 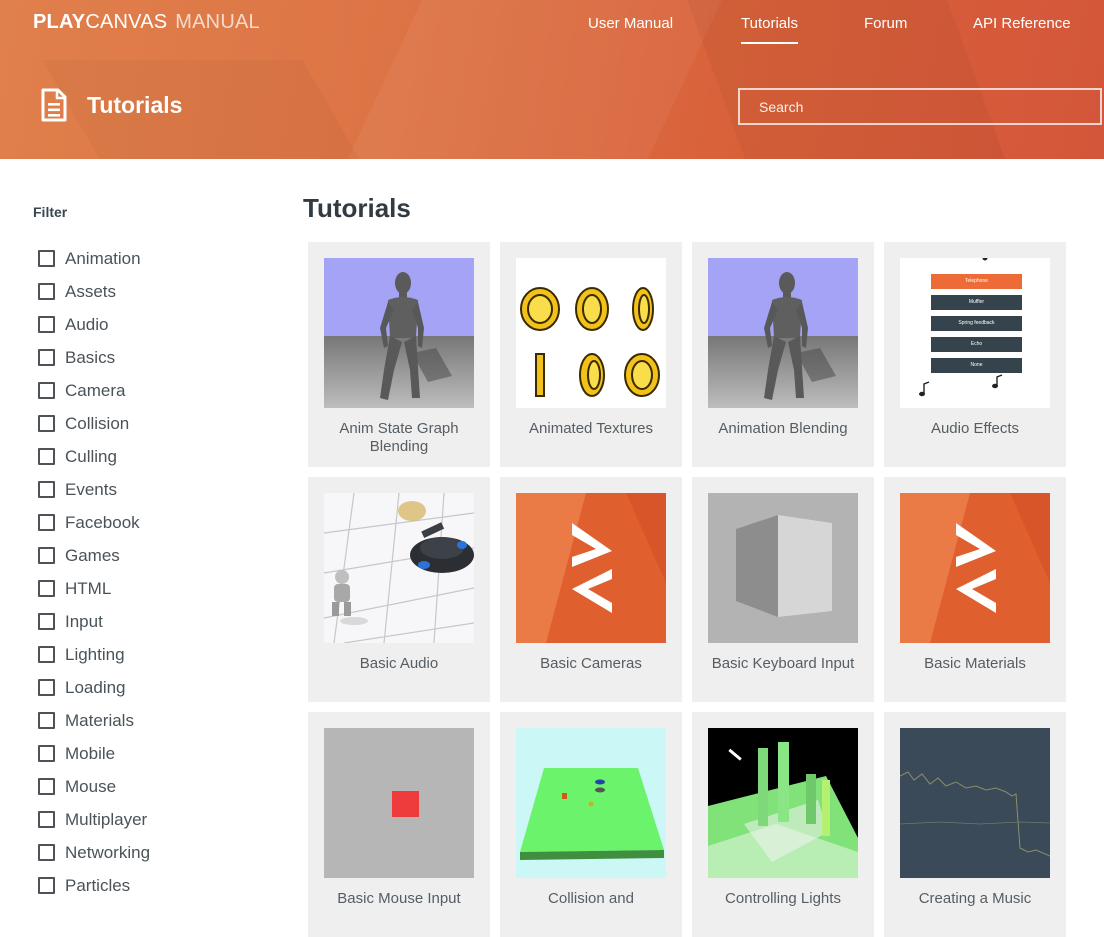 What do you see at coordinates (405, 804) in the screenshot?
I see `red-square-shape` at bounding box center [405, 804].